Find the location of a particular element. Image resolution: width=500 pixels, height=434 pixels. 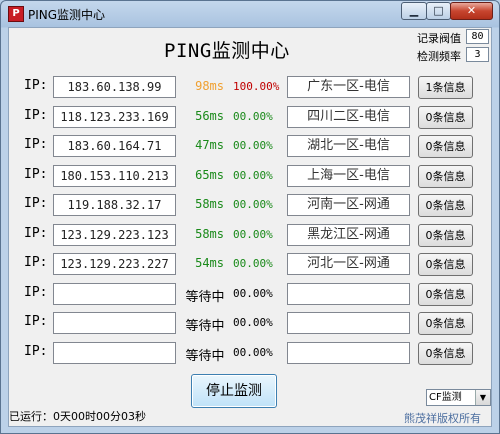

region-input: 湖北一区-电信 is located at coordinates (348, 146).